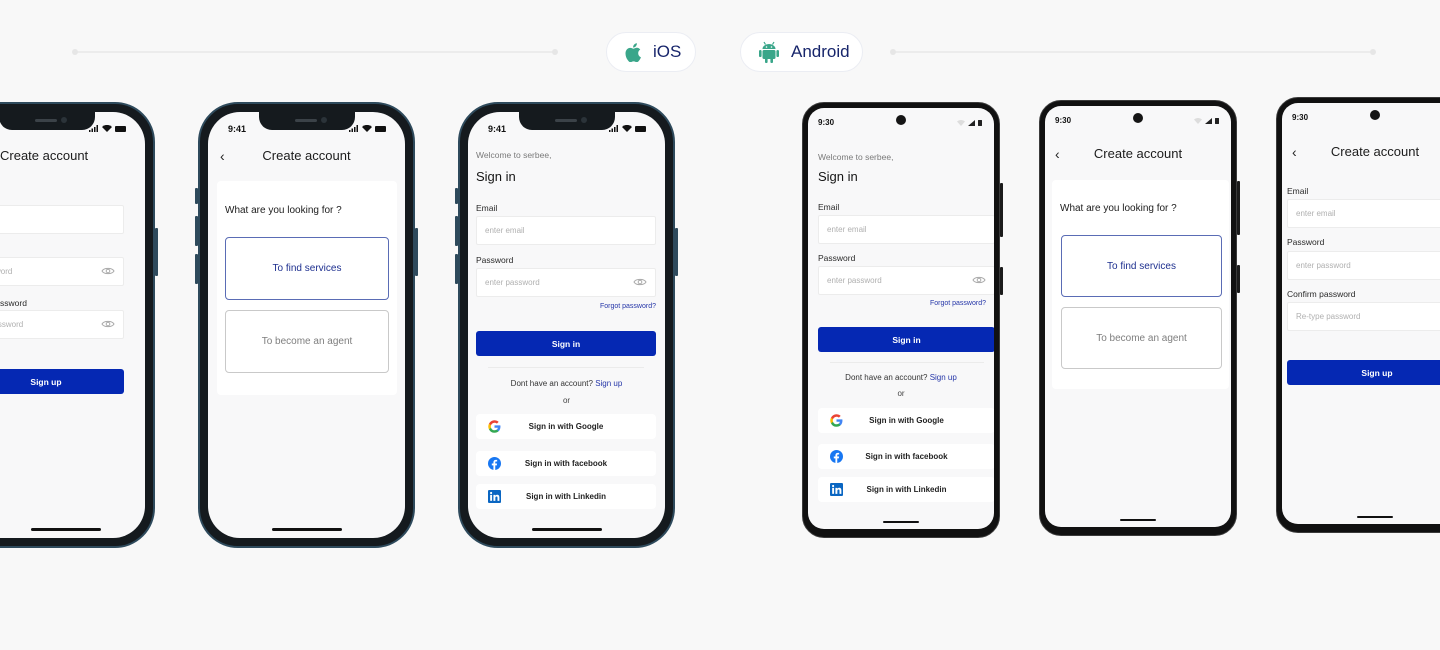 The width and height of the screenshot is (1440, 650). I want to click on signup-prompt: Dont have an account? Sign up, so click(566, 383).